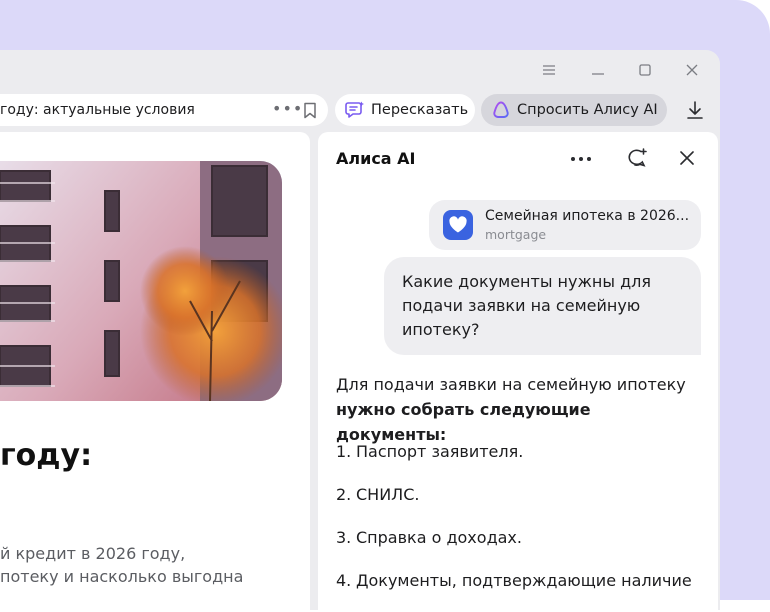 This screenshot has height=612, width=770. What do you see at coordinates (344, 580) in the screenshot?
I see `answer-item-number: 4.` at bounding box center [344, 580].